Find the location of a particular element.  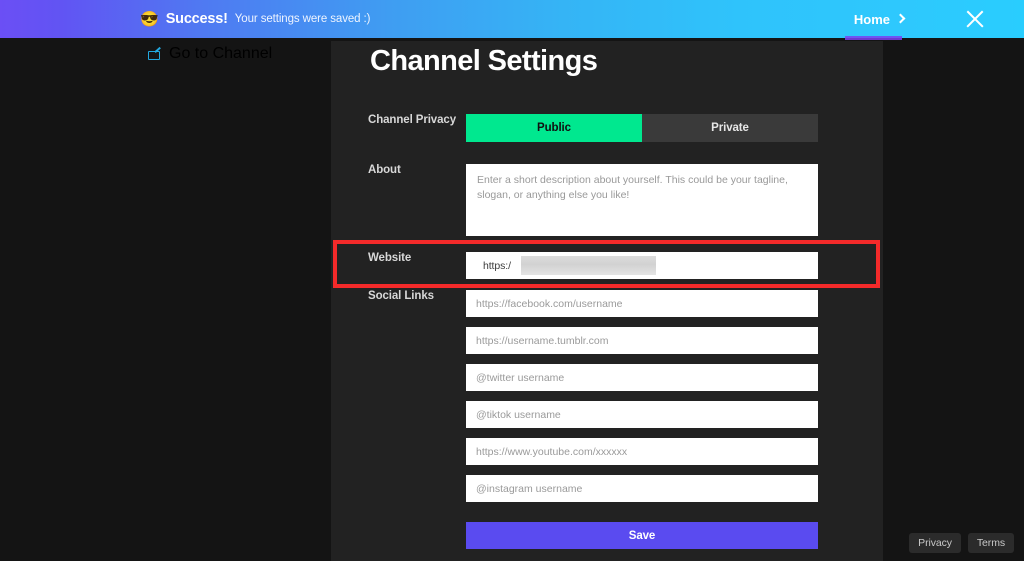

website-value: https:/ is located at coordinates (497, 265).